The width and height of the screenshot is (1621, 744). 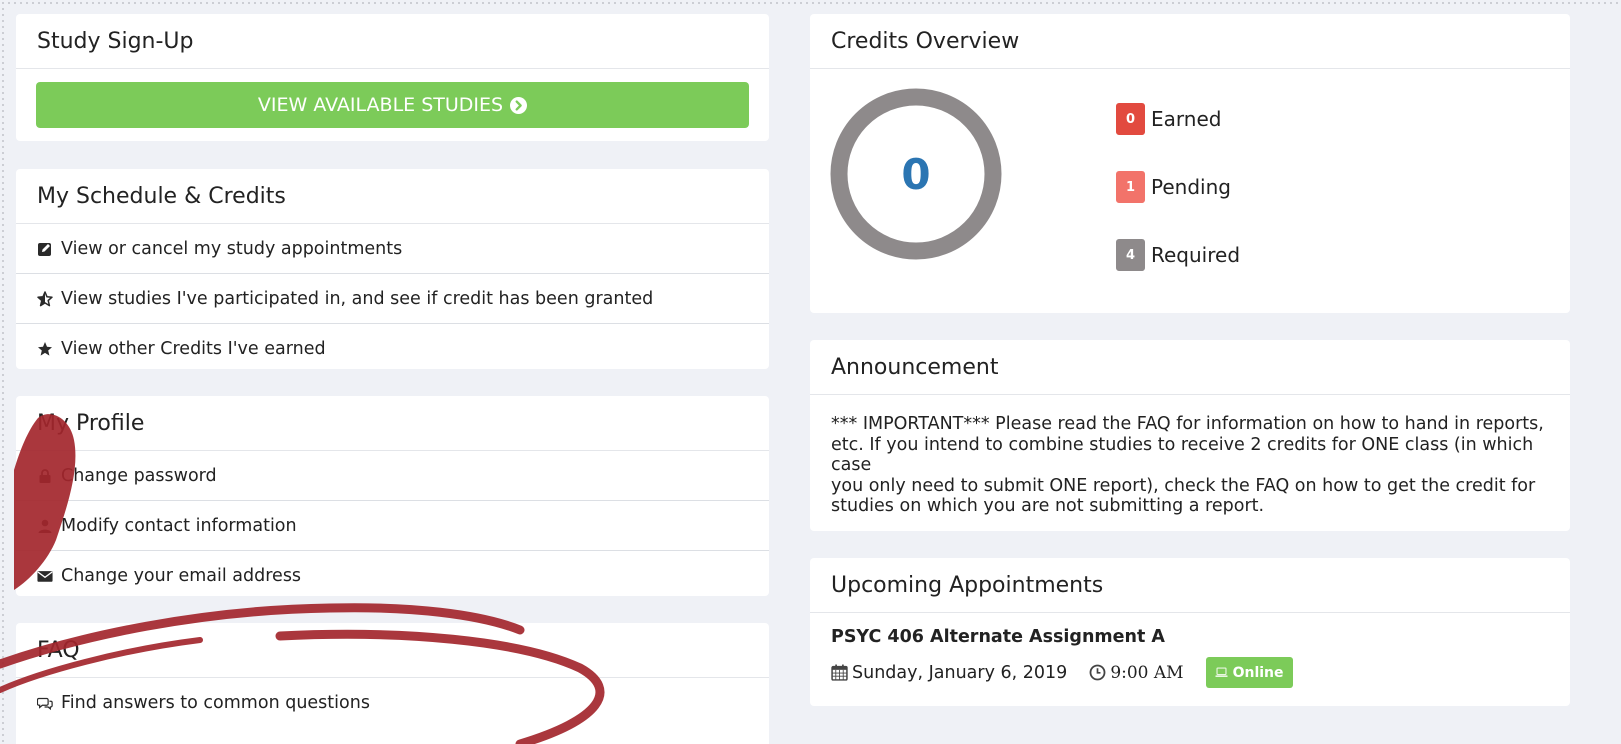 What do you see at coordinates (49, 576) in the screenshot?
I see `envelope-icon` at bounding box center [49, 576].